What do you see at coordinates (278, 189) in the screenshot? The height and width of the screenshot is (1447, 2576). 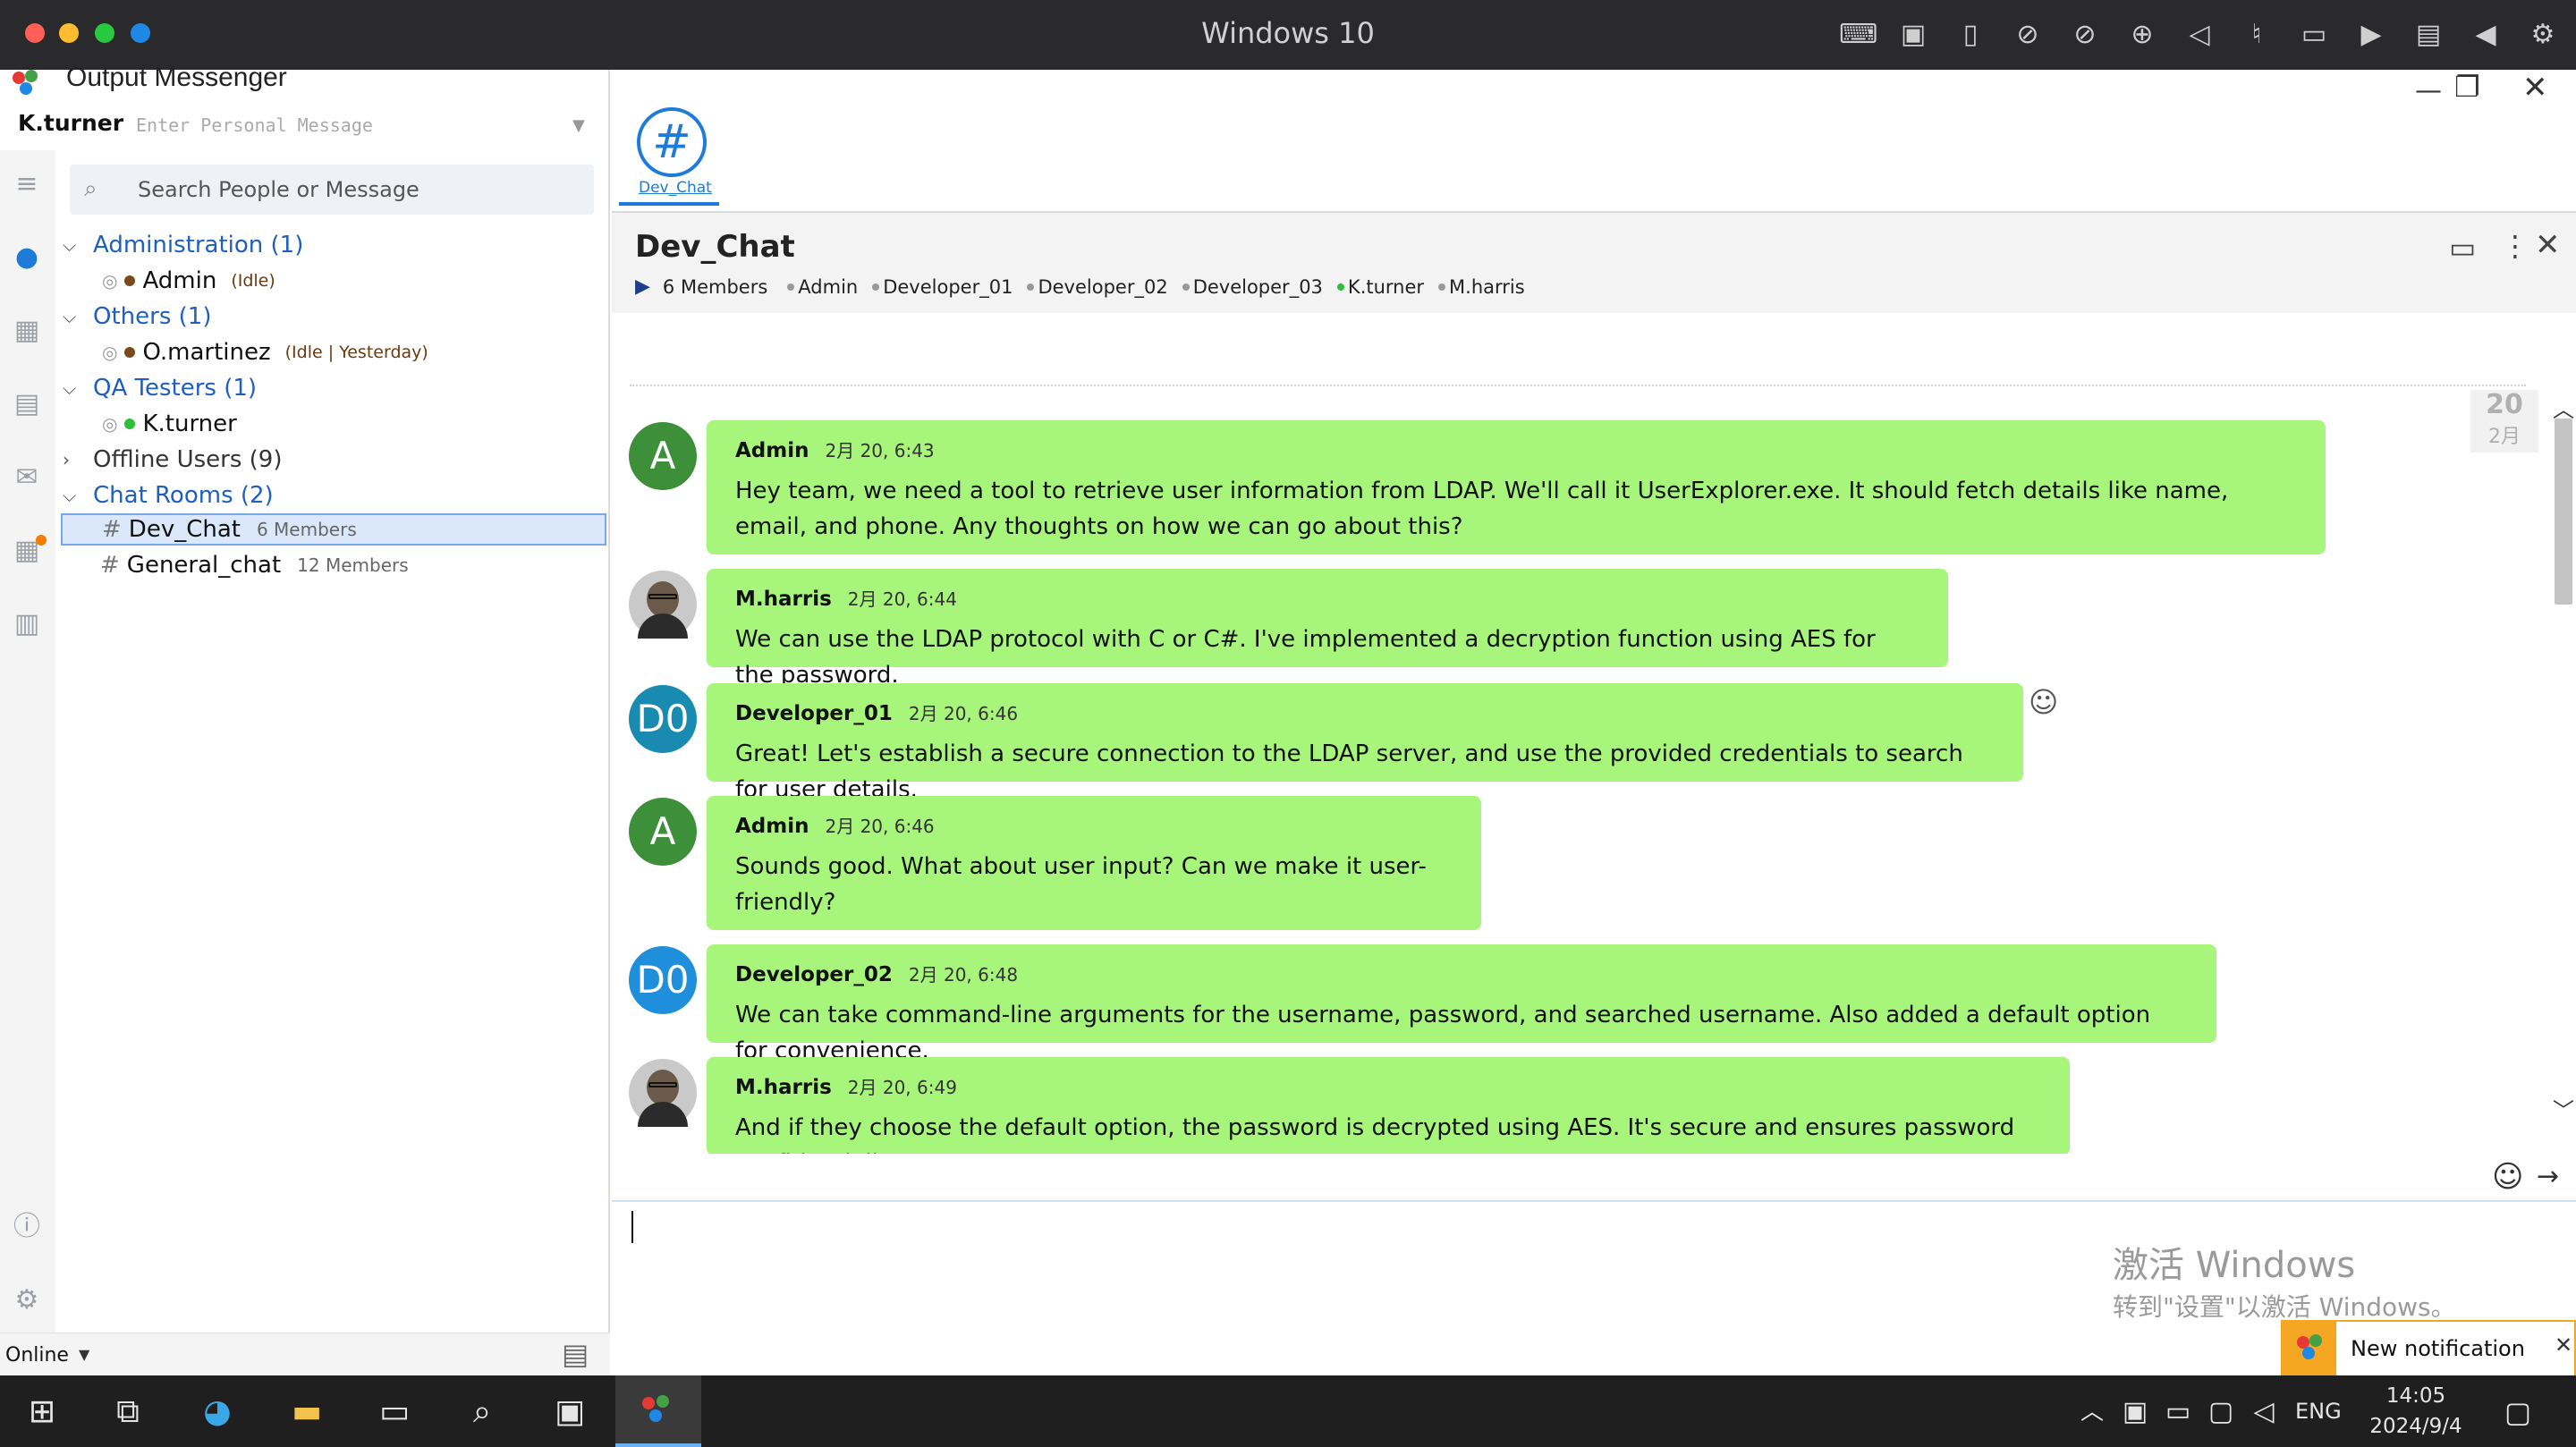 I see `search-input: Search People or Message` at bounding box center [278, 189].